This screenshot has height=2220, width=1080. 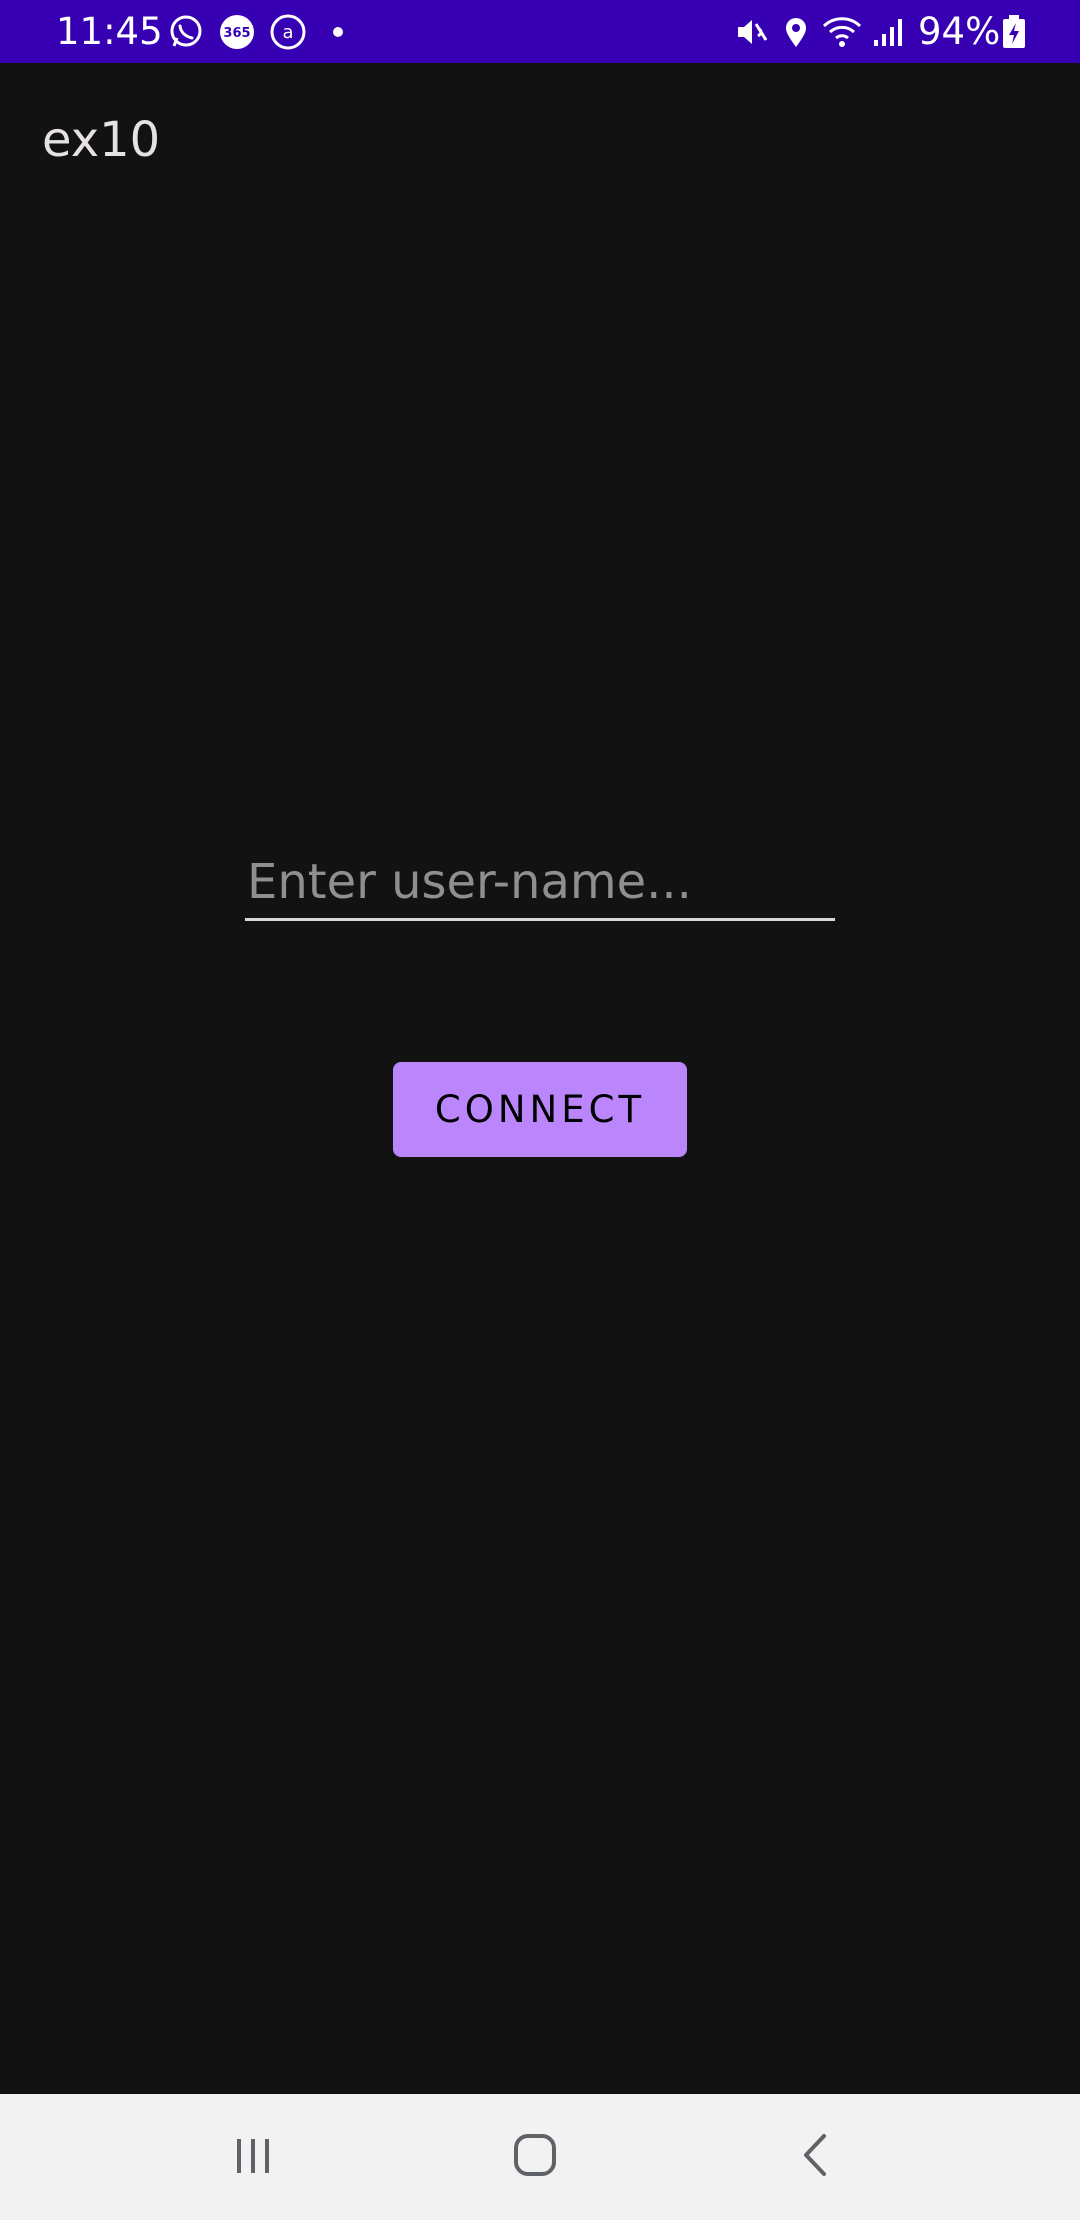 What do you see at coordinates (842, 32) in the screenshot?
I see `wifi-icon` at bounding box center [842, 32].